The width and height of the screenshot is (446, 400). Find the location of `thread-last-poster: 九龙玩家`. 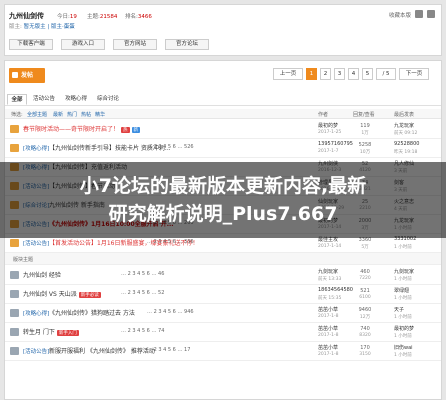

thread-last-poster: 九龙玩家 is located at coordinates (404, 125).